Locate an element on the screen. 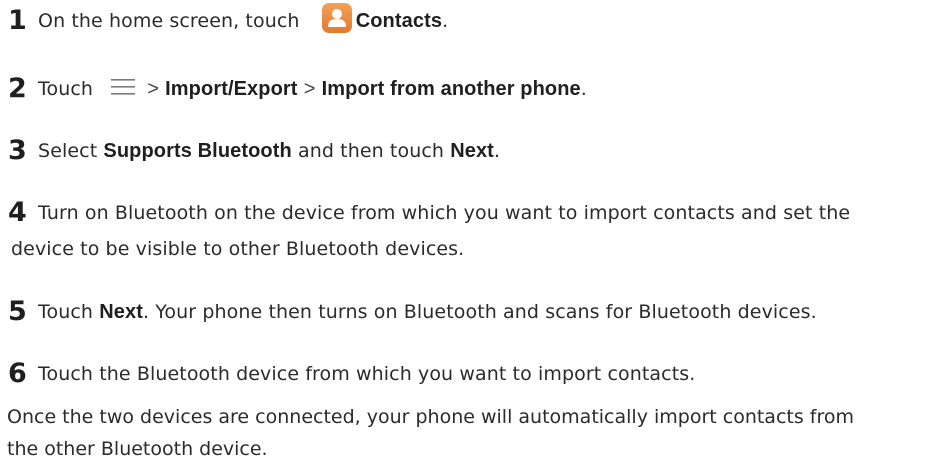 The width and height of the screenshot is (939, 468). contacts-label: Contacts is located at coordinates (399, 21).